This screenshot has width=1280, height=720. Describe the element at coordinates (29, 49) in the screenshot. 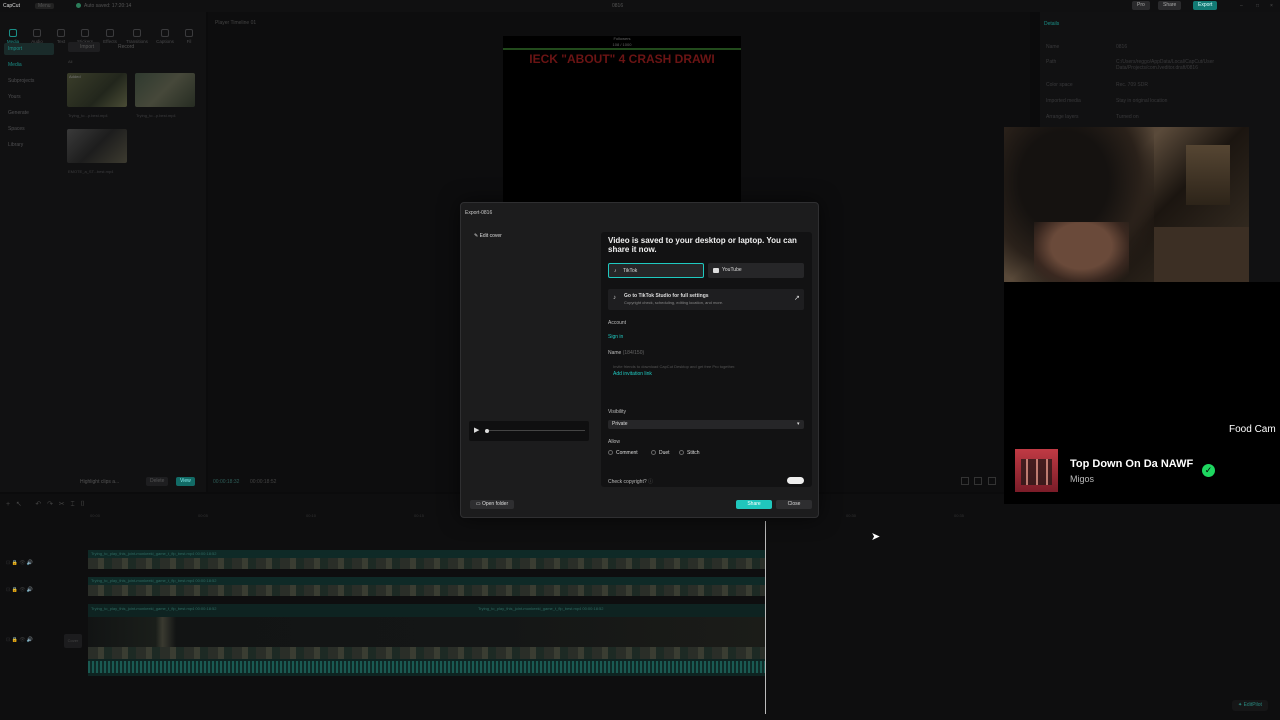

I see `sidebar-item-import: Import` at that location.